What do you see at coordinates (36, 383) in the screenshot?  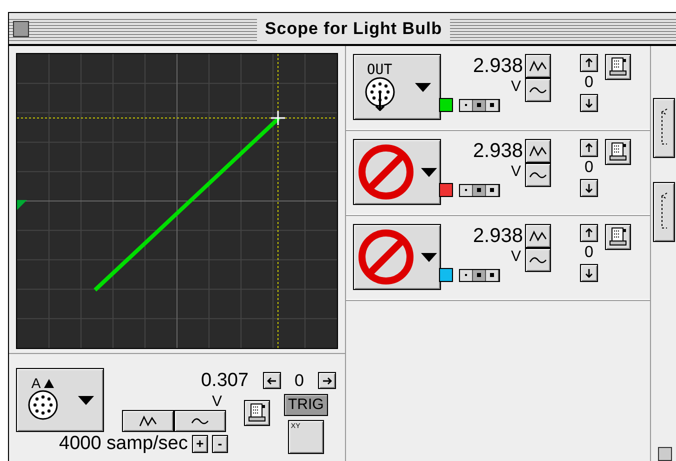 I see `probe-label: A` at bounding box center [36, 383].